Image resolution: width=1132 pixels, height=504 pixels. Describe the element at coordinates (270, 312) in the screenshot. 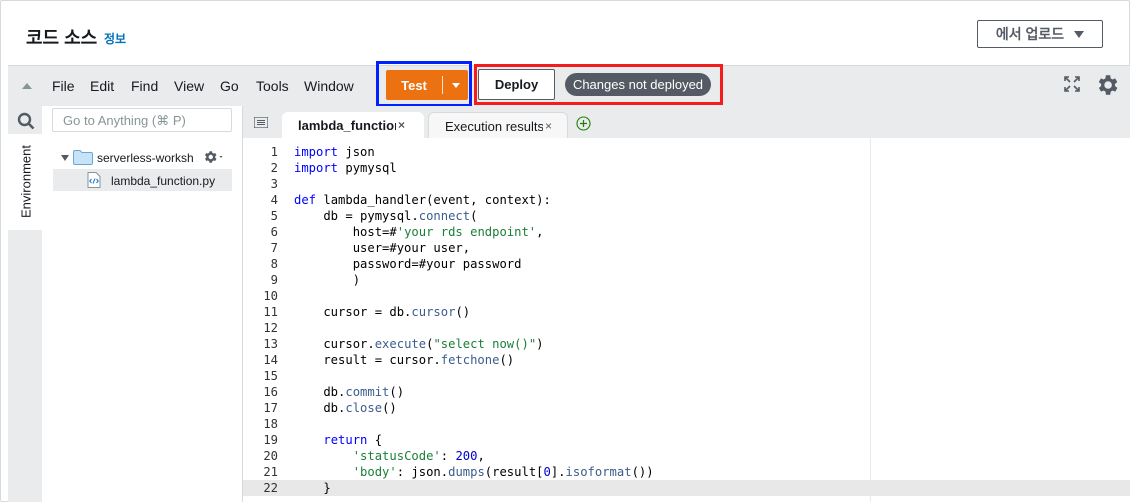

I see `line-number: 11` at that location.